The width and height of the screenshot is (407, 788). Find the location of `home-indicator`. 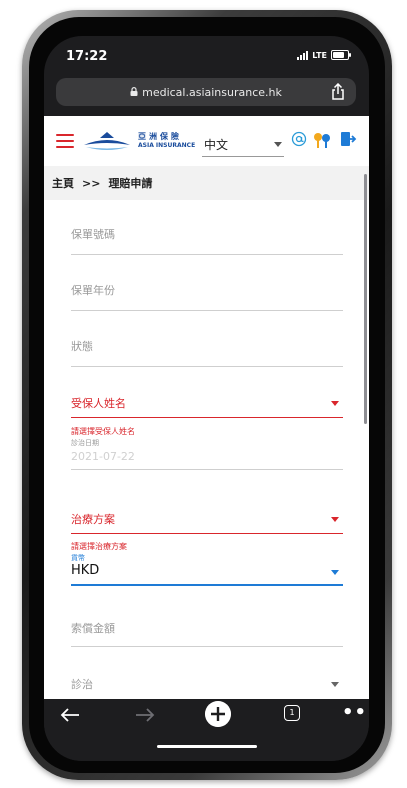

home-indicator is located at coordinates (207, 746).